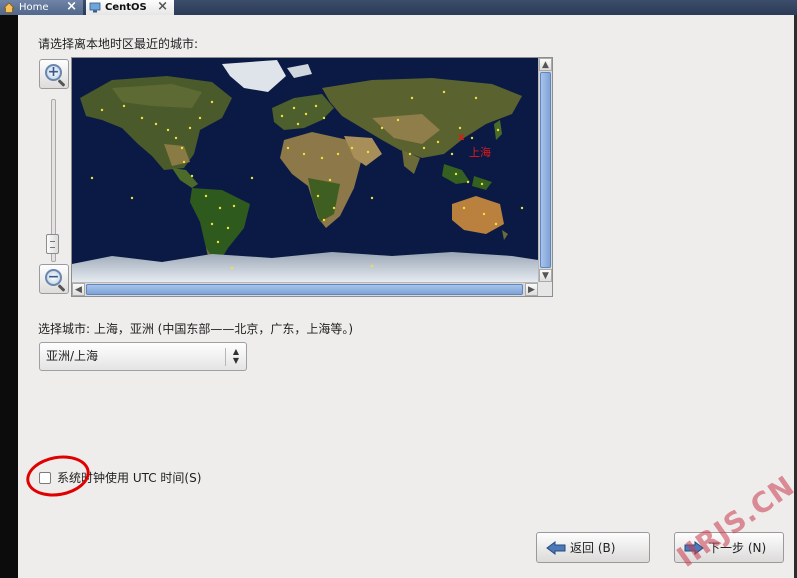 This screenshot has height=578, width=797. I want to click on back-arrow-icon, so click(556, 547).